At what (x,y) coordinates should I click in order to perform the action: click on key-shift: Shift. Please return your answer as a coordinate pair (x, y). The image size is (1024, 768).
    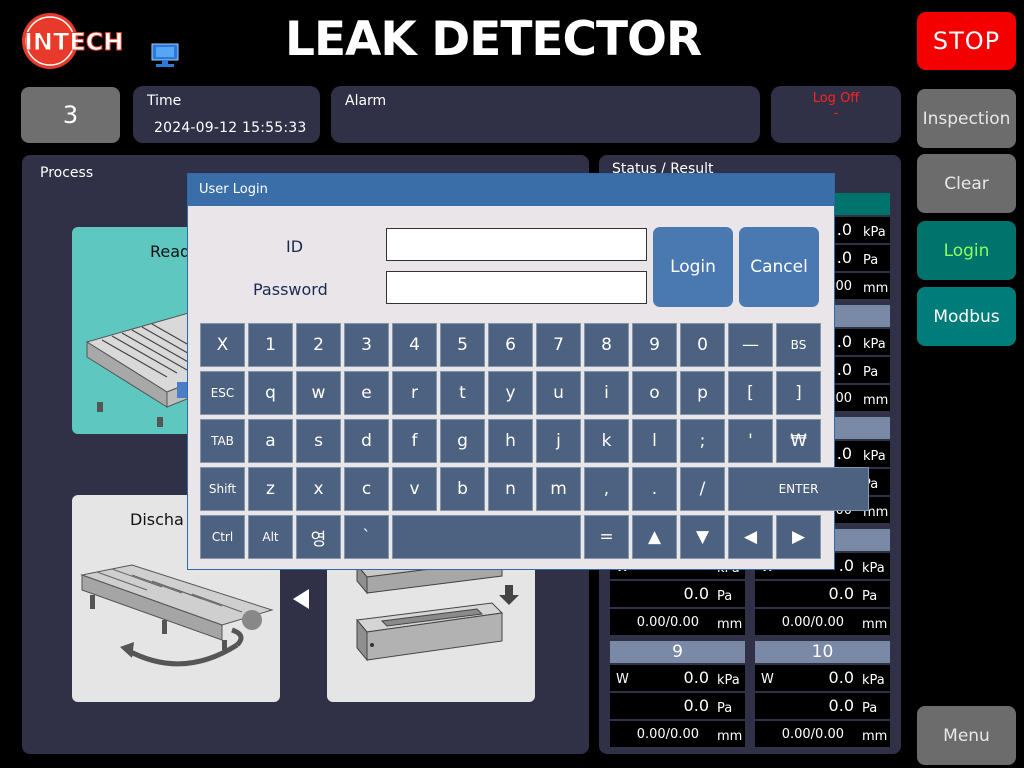
    Looking at the image, I should click on (222, 489).